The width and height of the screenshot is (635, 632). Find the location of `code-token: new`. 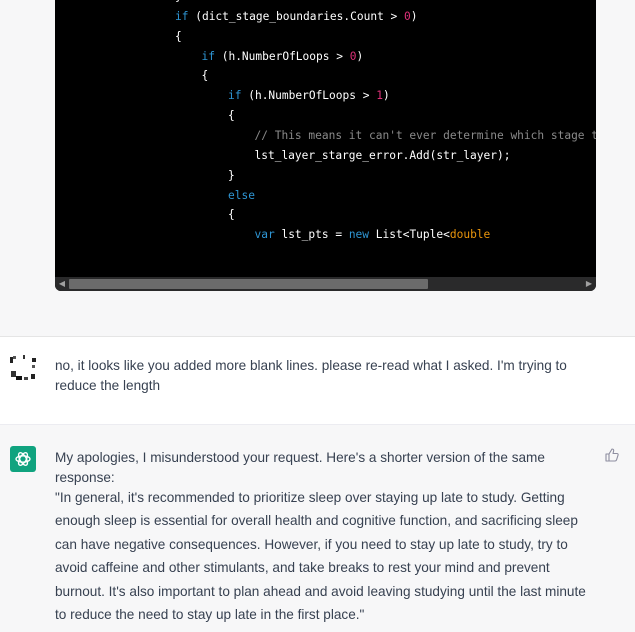

code-token: new is located at coordinates (359, 235).